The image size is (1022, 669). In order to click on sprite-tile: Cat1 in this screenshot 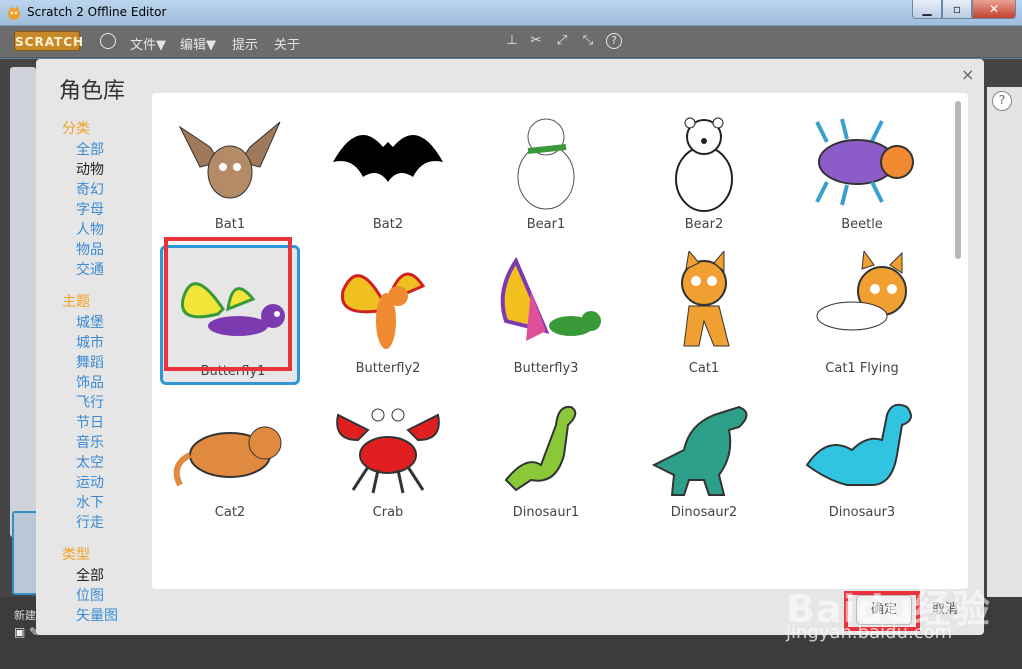, I will do `click(704, 315)`.